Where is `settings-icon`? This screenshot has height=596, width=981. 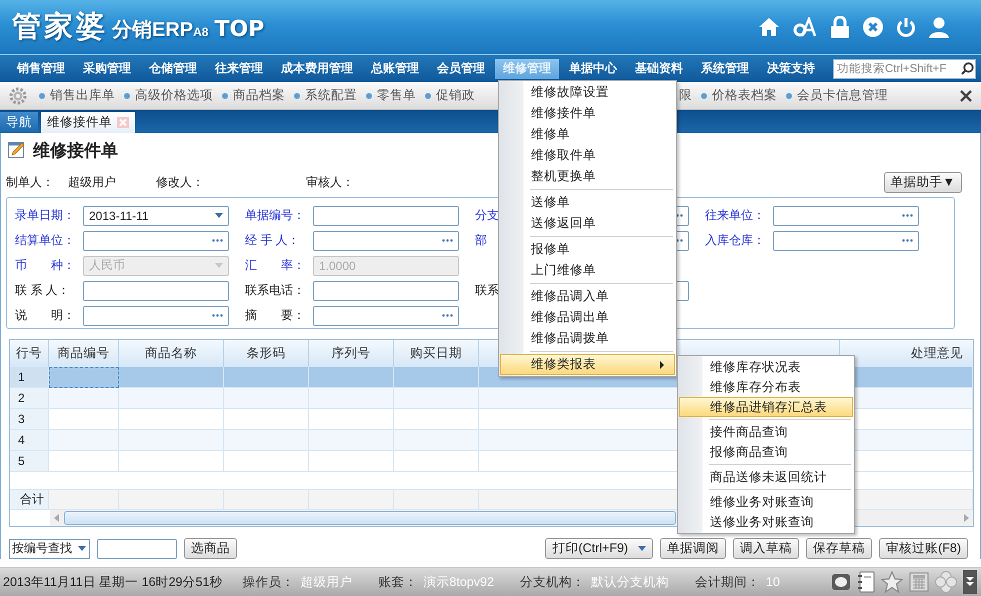
settings-icon is located at coordinates (18, 95).